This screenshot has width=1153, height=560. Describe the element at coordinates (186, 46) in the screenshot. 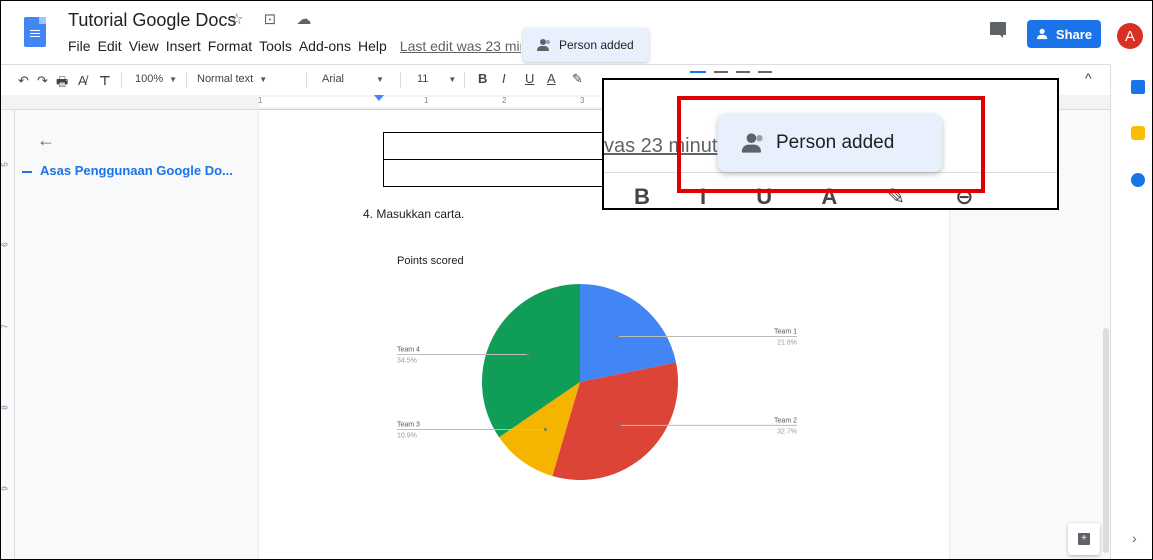

I see `menu-insert: Insert` at that location.